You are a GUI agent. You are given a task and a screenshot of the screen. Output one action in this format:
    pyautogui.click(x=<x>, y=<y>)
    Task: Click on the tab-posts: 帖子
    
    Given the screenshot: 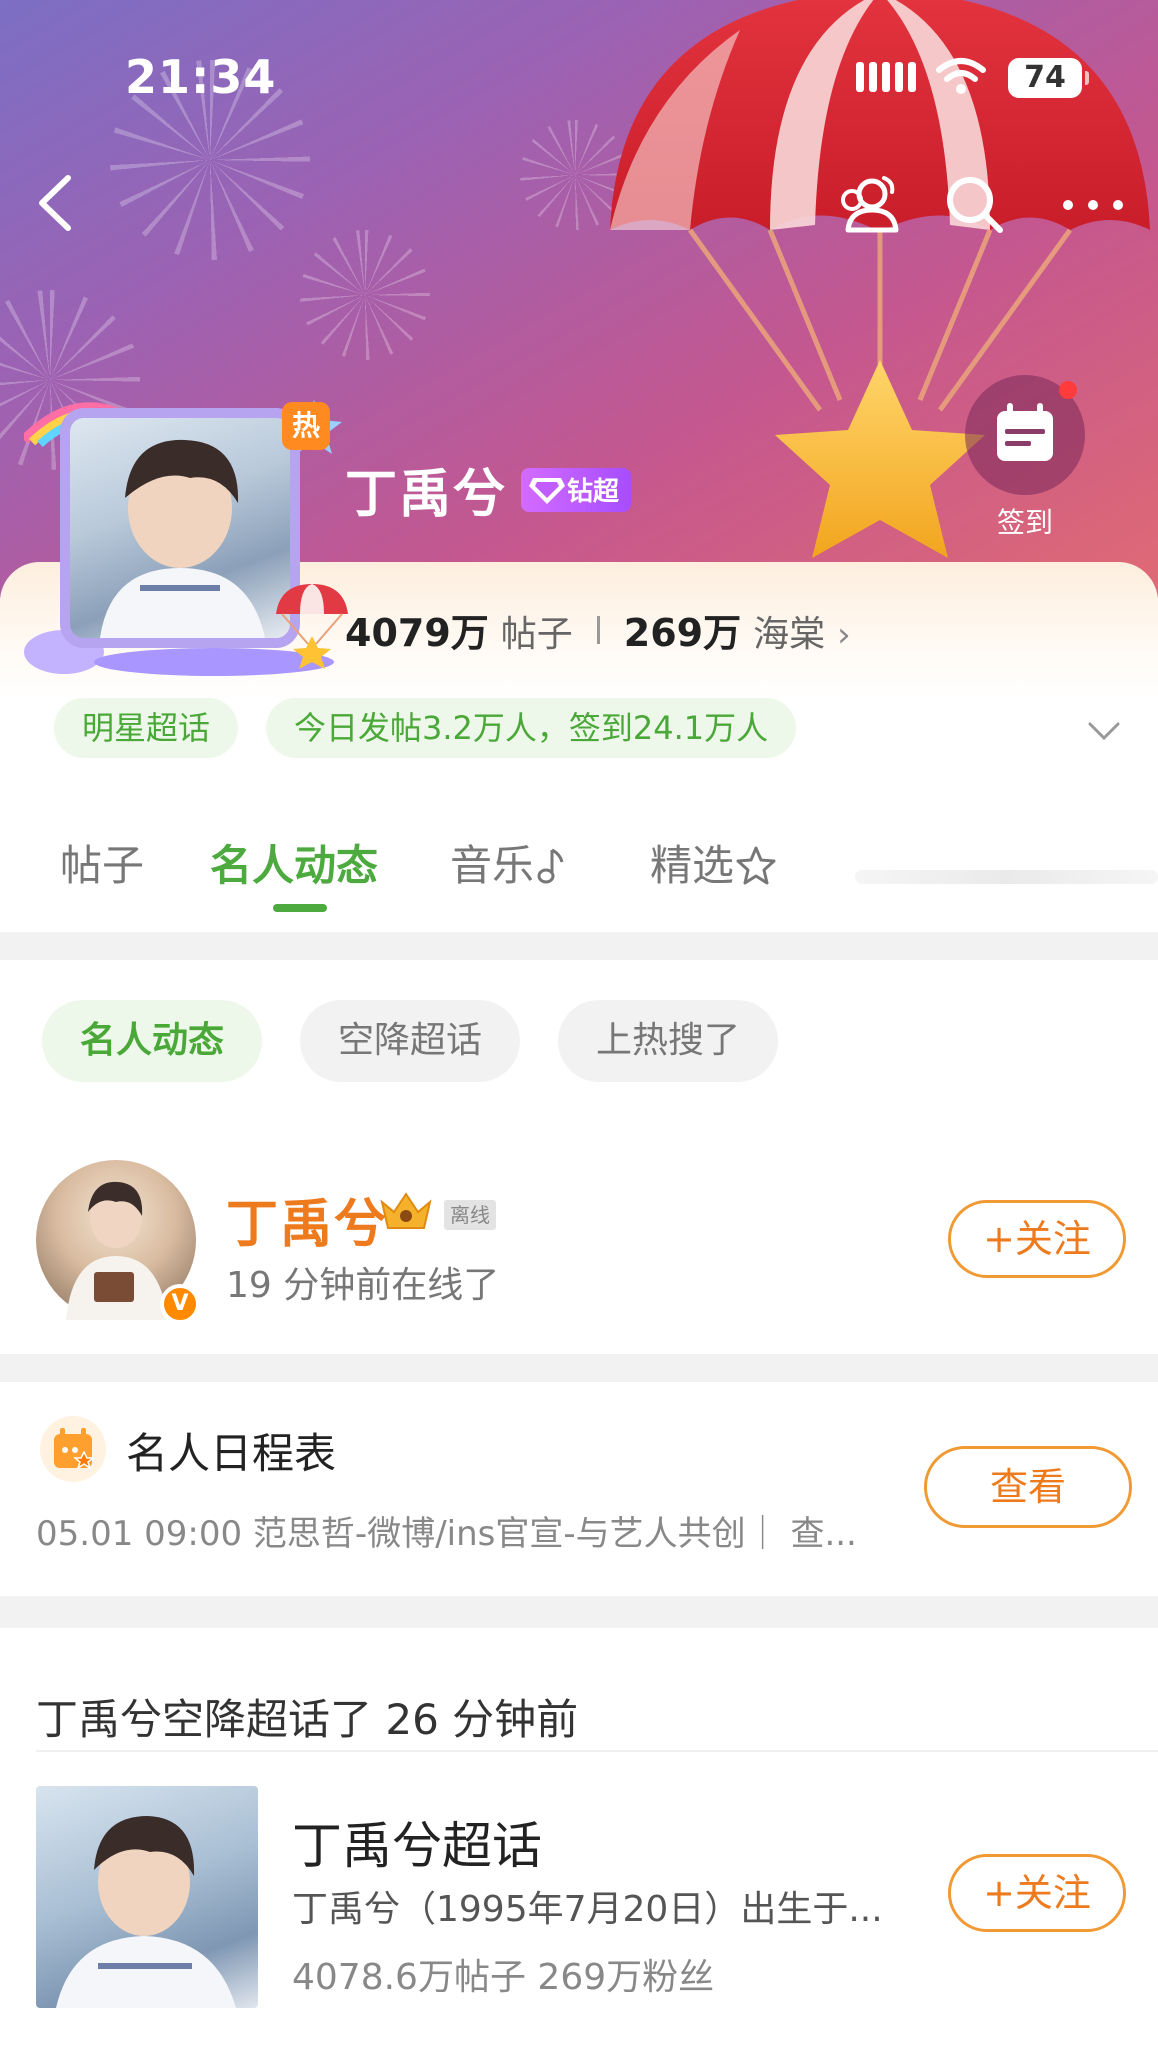 What is the action you would take?
    pyautogui.click(x=102, y=862)
    